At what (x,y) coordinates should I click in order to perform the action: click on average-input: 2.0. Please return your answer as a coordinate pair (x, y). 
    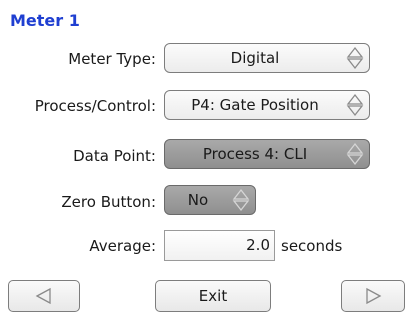
    Looking at the image, I should click on (219, 245).